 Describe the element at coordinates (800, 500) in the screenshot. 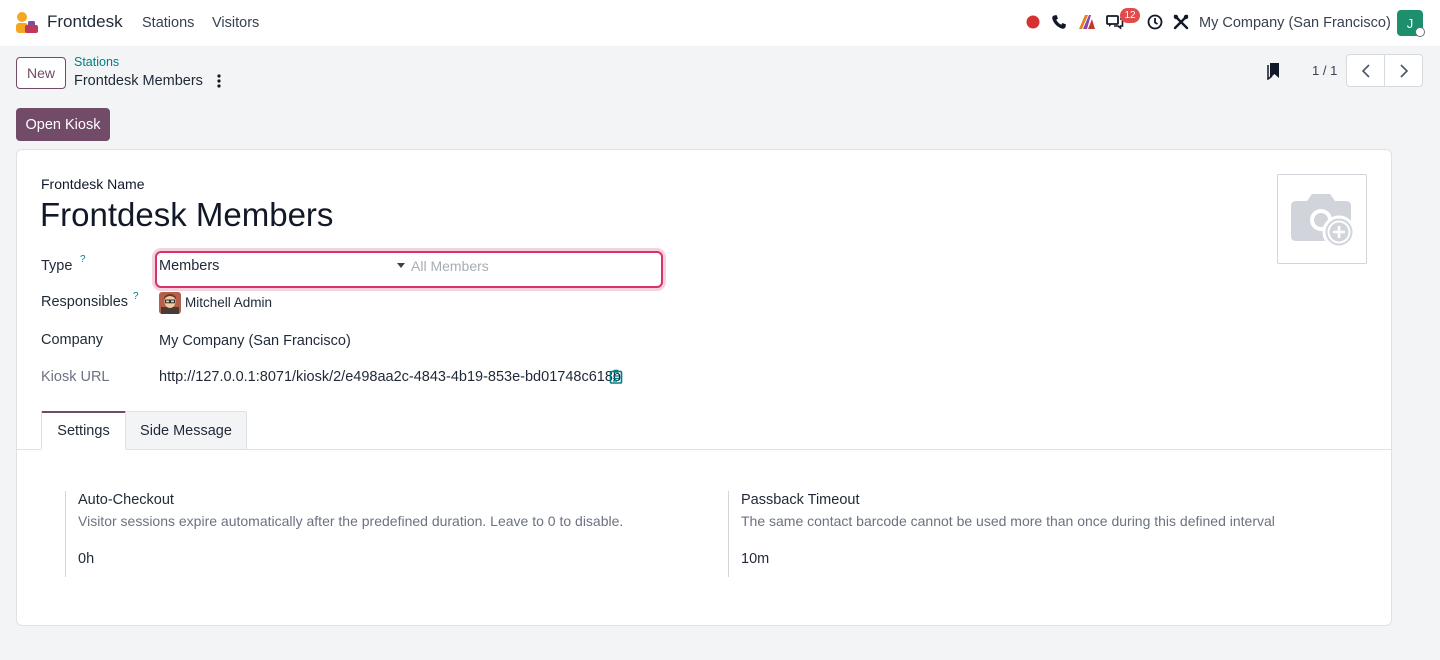

I see `passback-timeout-title: Passback Timeout` at that location.